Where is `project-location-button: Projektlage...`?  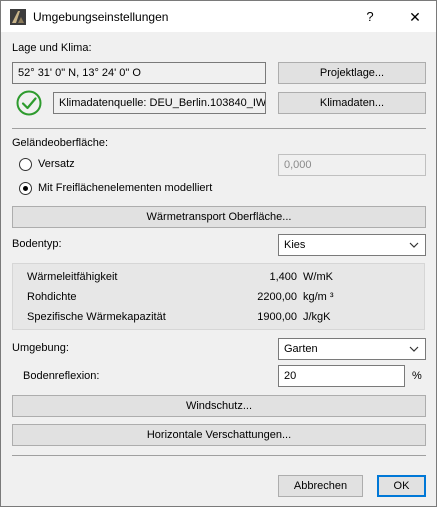 project-location-button: Projektlage... is located at coordinates (352, 73).